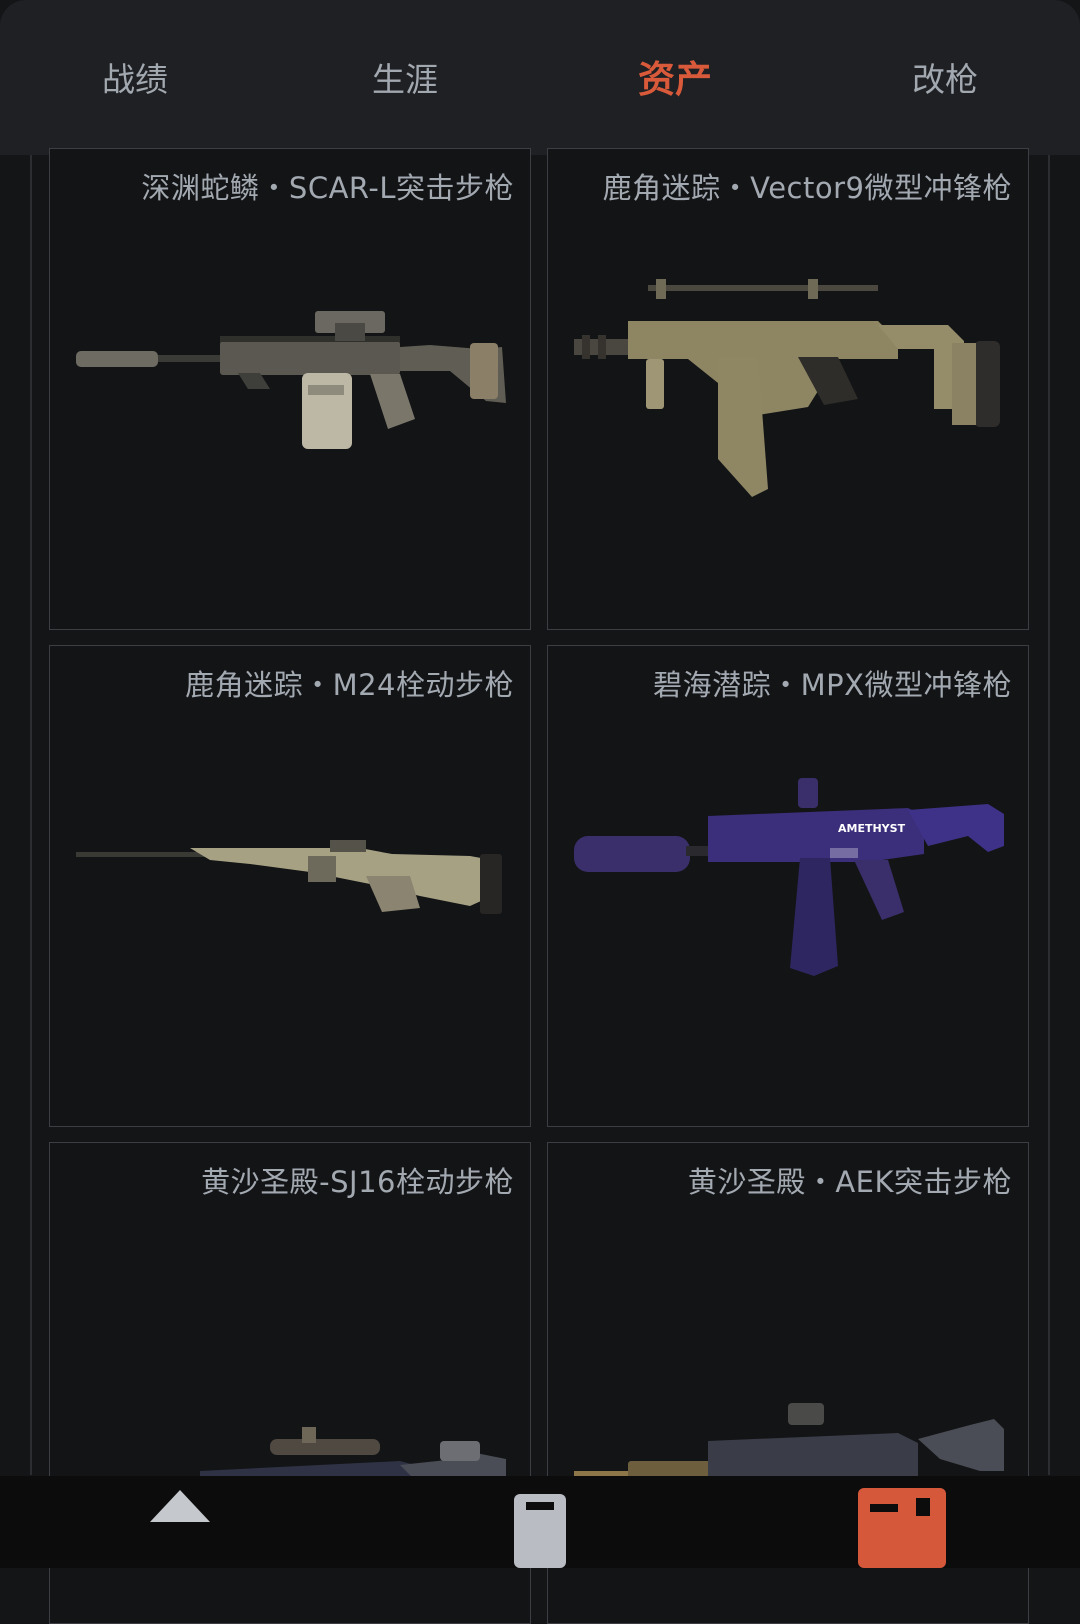  I want to click on tab-gunsmith: 改枪, so click(945, 80).